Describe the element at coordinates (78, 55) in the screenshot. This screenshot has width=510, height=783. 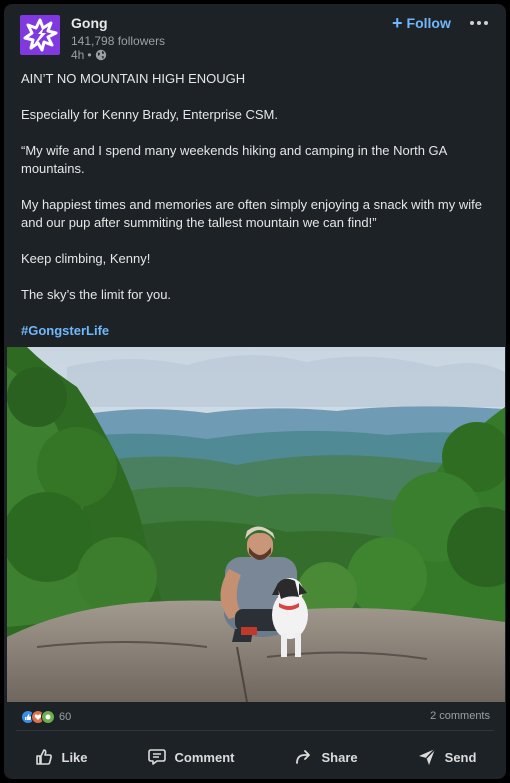
I see `post-time: 4h` at that location.